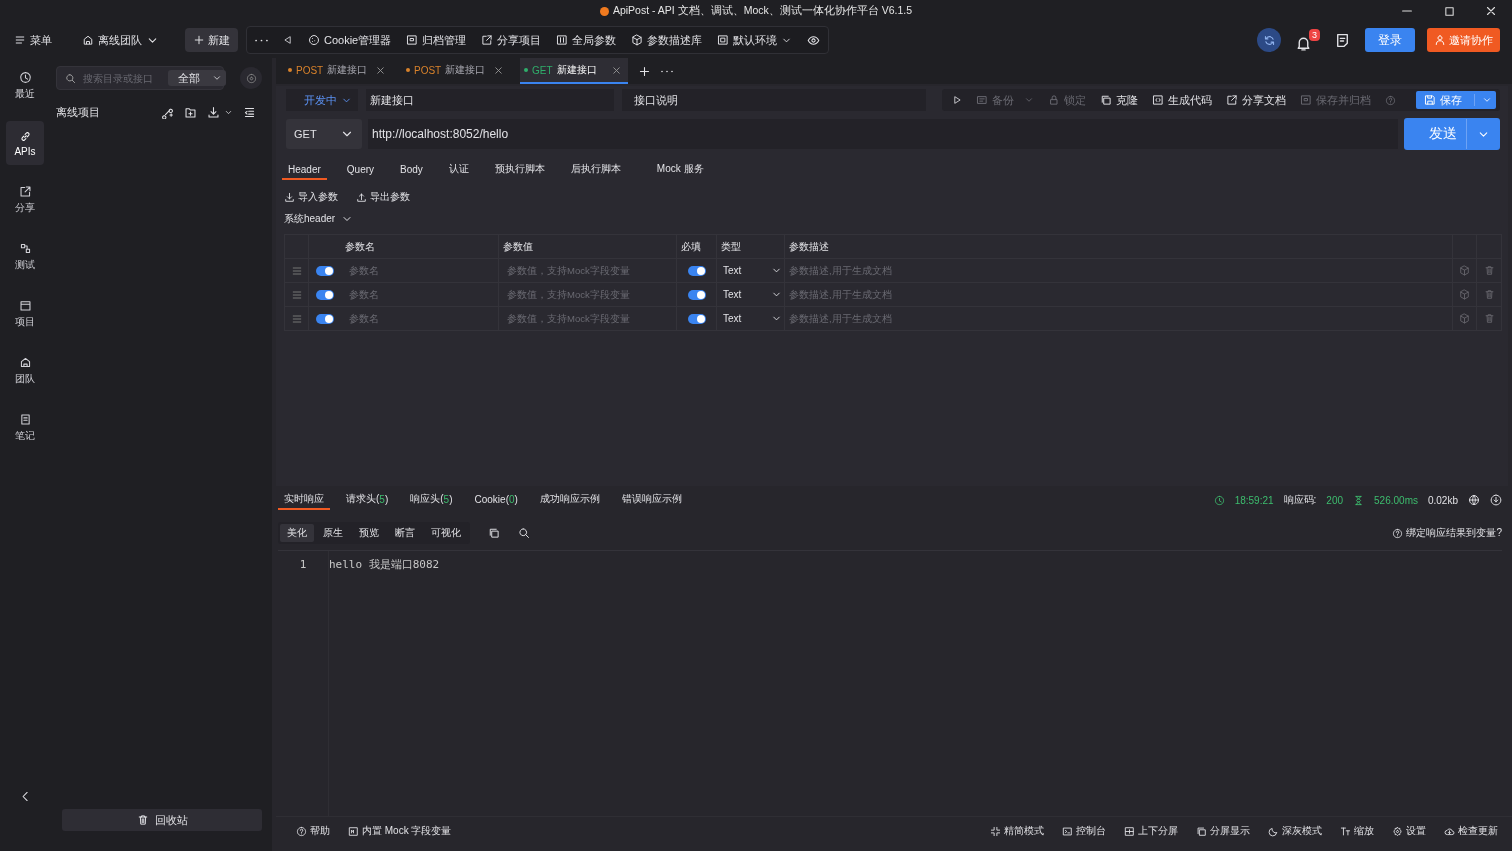 The height and width of the screenshot is (851, 1512). What do you see at coordinates (1496, 500) in the screenshot?
I see `download-button` at bounding box center [1496, 500].